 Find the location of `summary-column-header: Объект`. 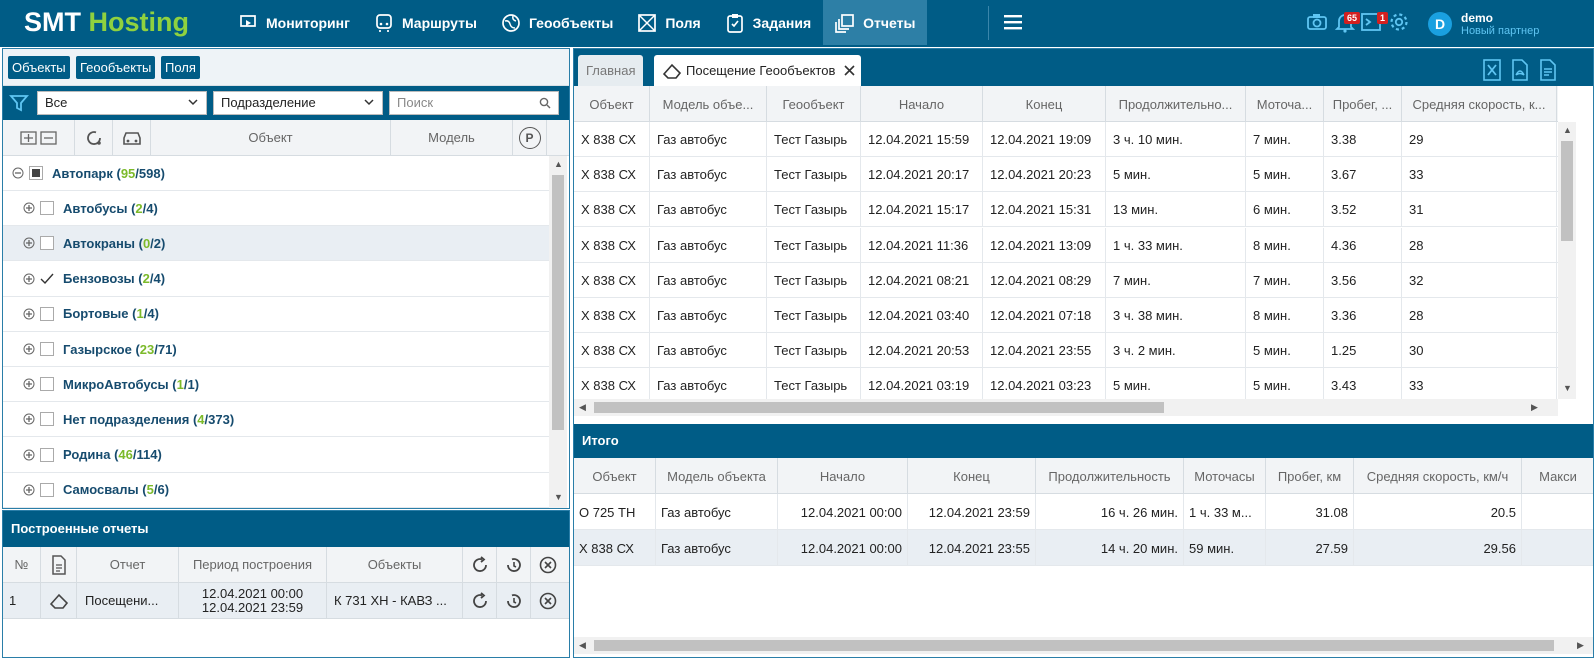

summary-column-header: Объект is located at coordinates (615, 476).